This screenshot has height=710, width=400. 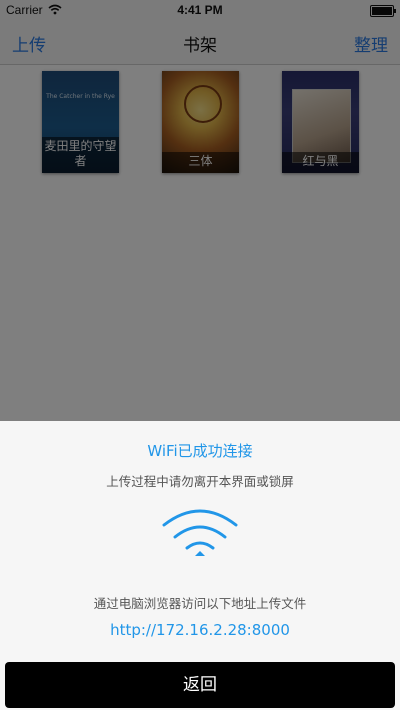 I want to click on wifi-icon, so click(x=200, y=532).